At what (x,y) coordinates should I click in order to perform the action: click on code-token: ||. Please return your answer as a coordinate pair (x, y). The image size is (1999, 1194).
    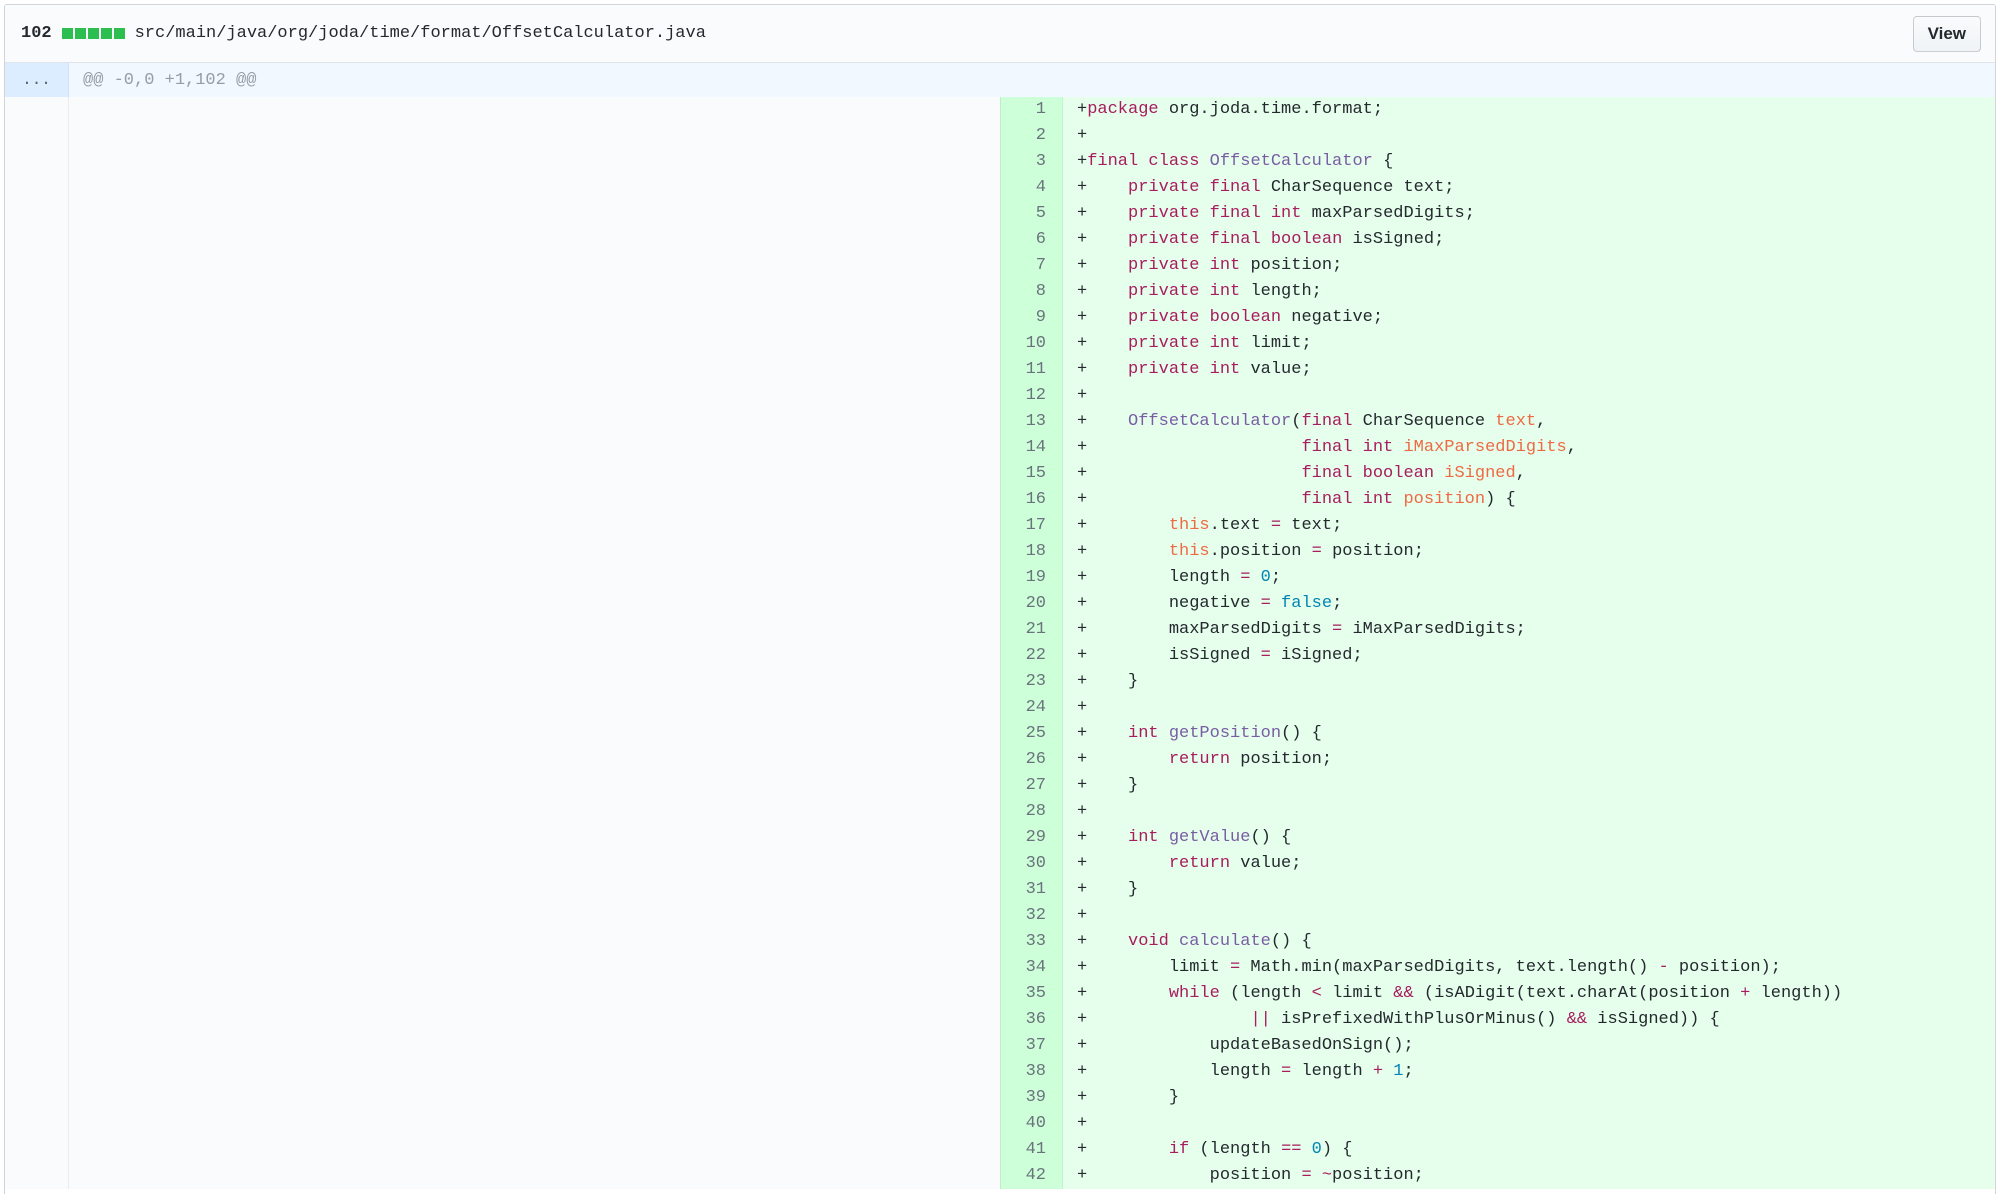
    Looking at the image, I should click on (1260, 1019).